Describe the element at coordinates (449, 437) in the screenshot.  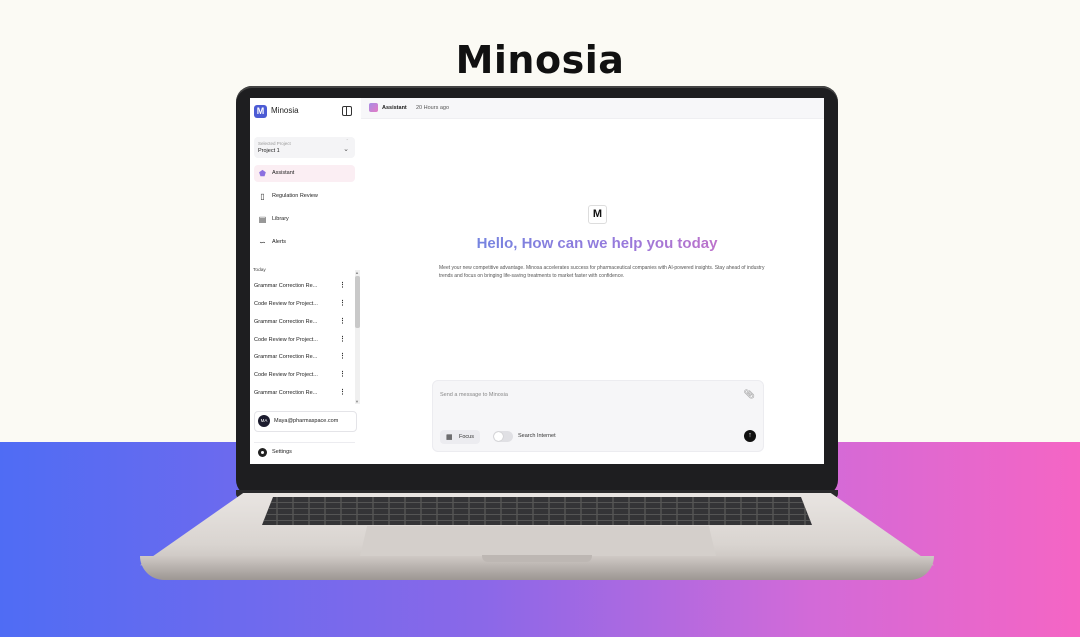
I see `focus-icon: ▦` at that location.